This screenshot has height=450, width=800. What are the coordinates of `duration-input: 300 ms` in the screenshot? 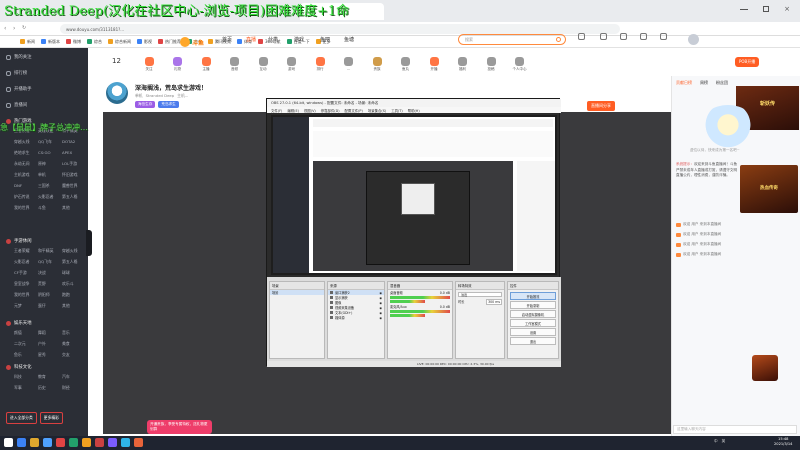 It's located at (494, 301).